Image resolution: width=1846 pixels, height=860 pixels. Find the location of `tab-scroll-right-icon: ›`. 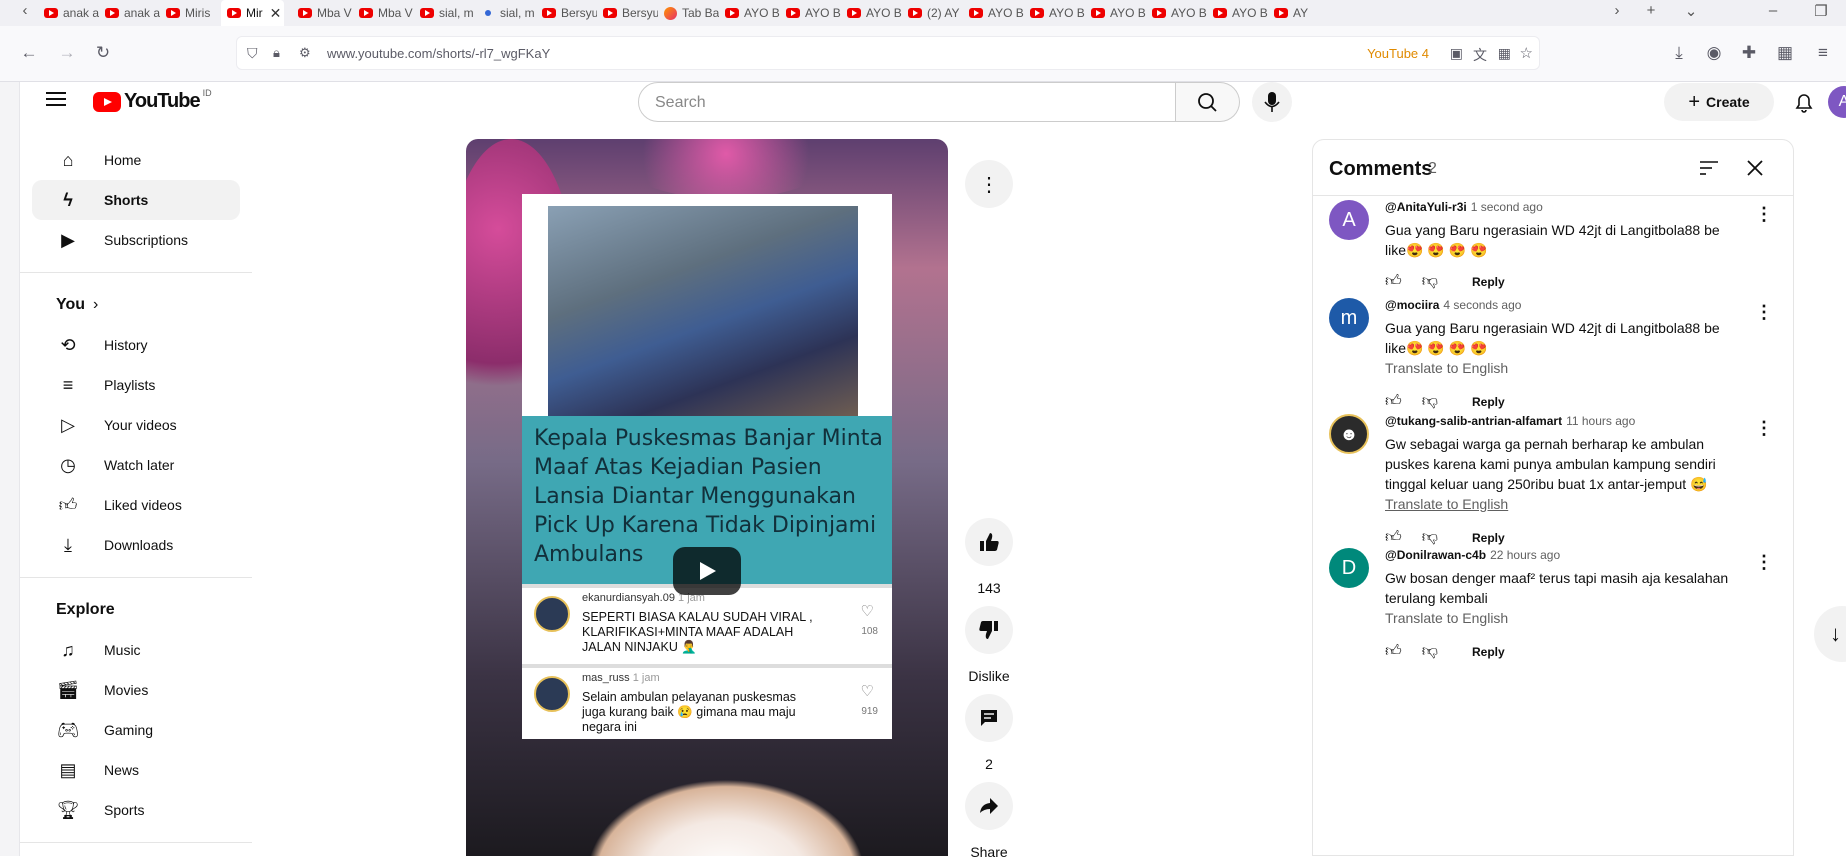

tab-scroll-right-icon: › is located at coordinates (1617, 10).